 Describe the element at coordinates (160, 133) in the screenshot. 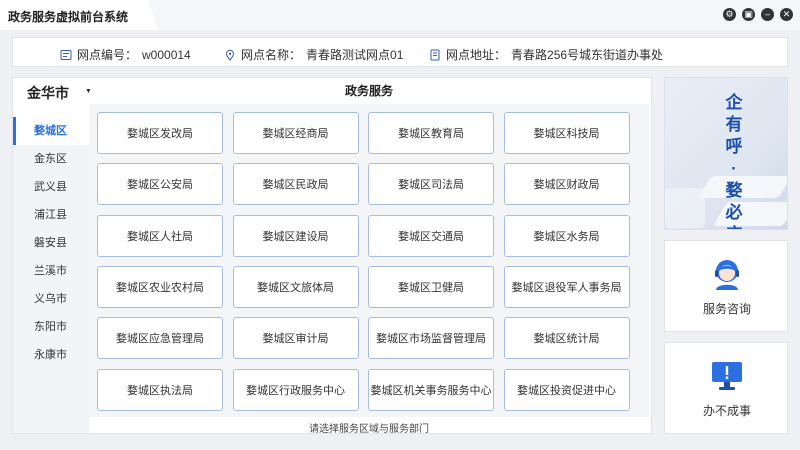

I see `service-button: 婺城区发改局` at that location.